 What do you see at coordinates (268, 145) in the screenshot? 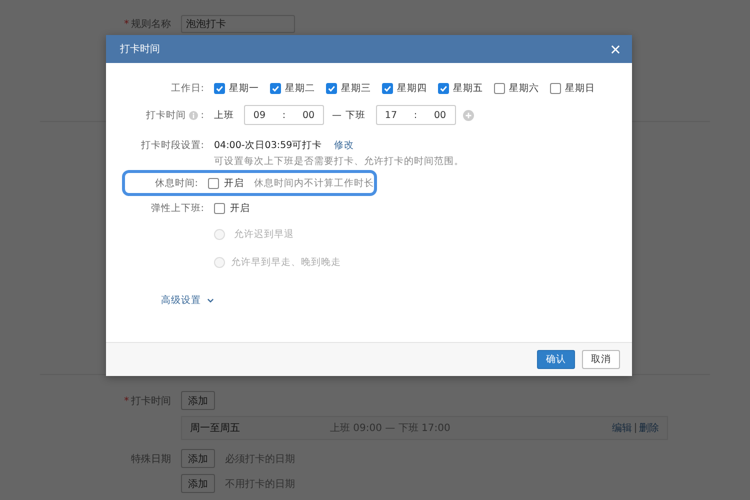
I see `period-text: 04:00-次日03:59可打卡` at bounding box center [268, 145].